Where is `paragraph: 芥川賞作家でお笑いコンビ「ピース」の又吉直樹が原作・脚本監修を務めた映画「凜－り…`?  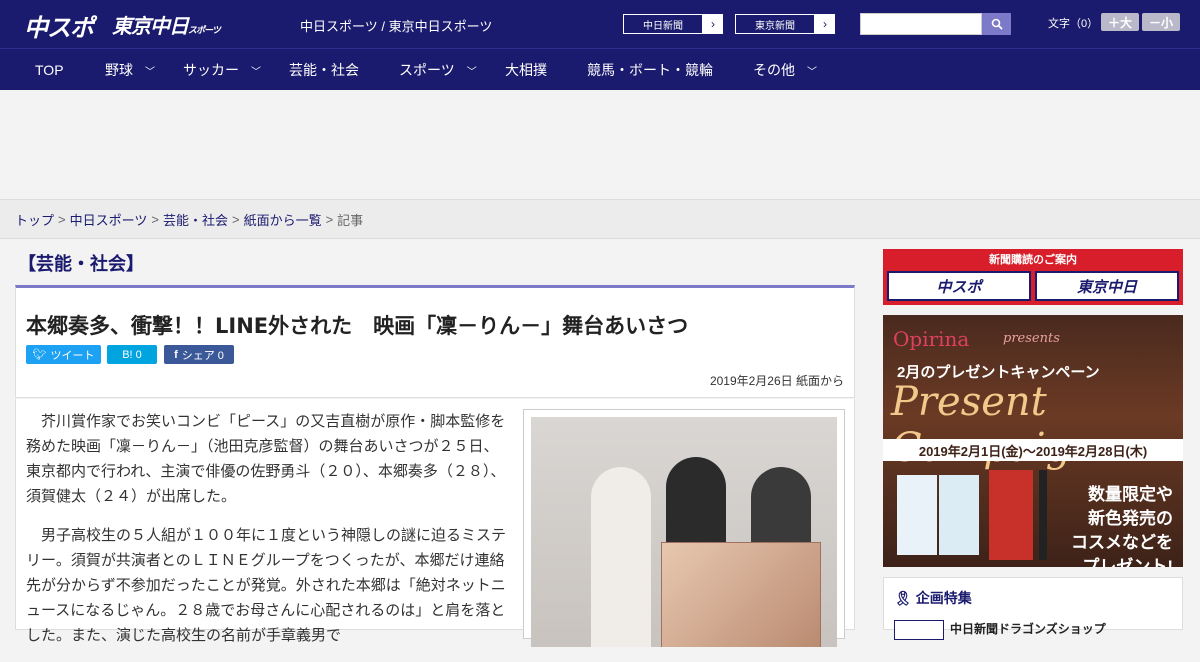
paragraph: 芥川賞作家でお笑いコンビ「ピース」の又吉直樹が原作・脚本監修を務めた映画「凜－り… is located at coordinates (266, 458).